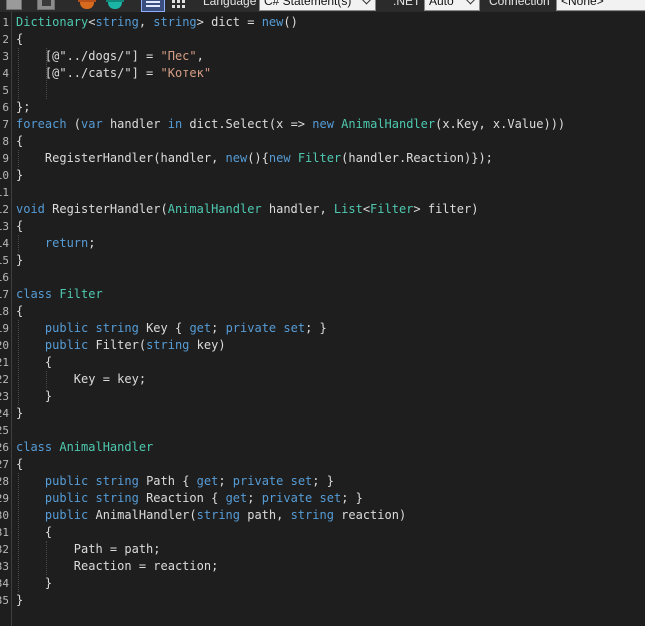  What do you see at coordinates (121, 158) in the screenshot?
I see `code-token: RegisterHandler(handler,` at bounding box center [121, 158].